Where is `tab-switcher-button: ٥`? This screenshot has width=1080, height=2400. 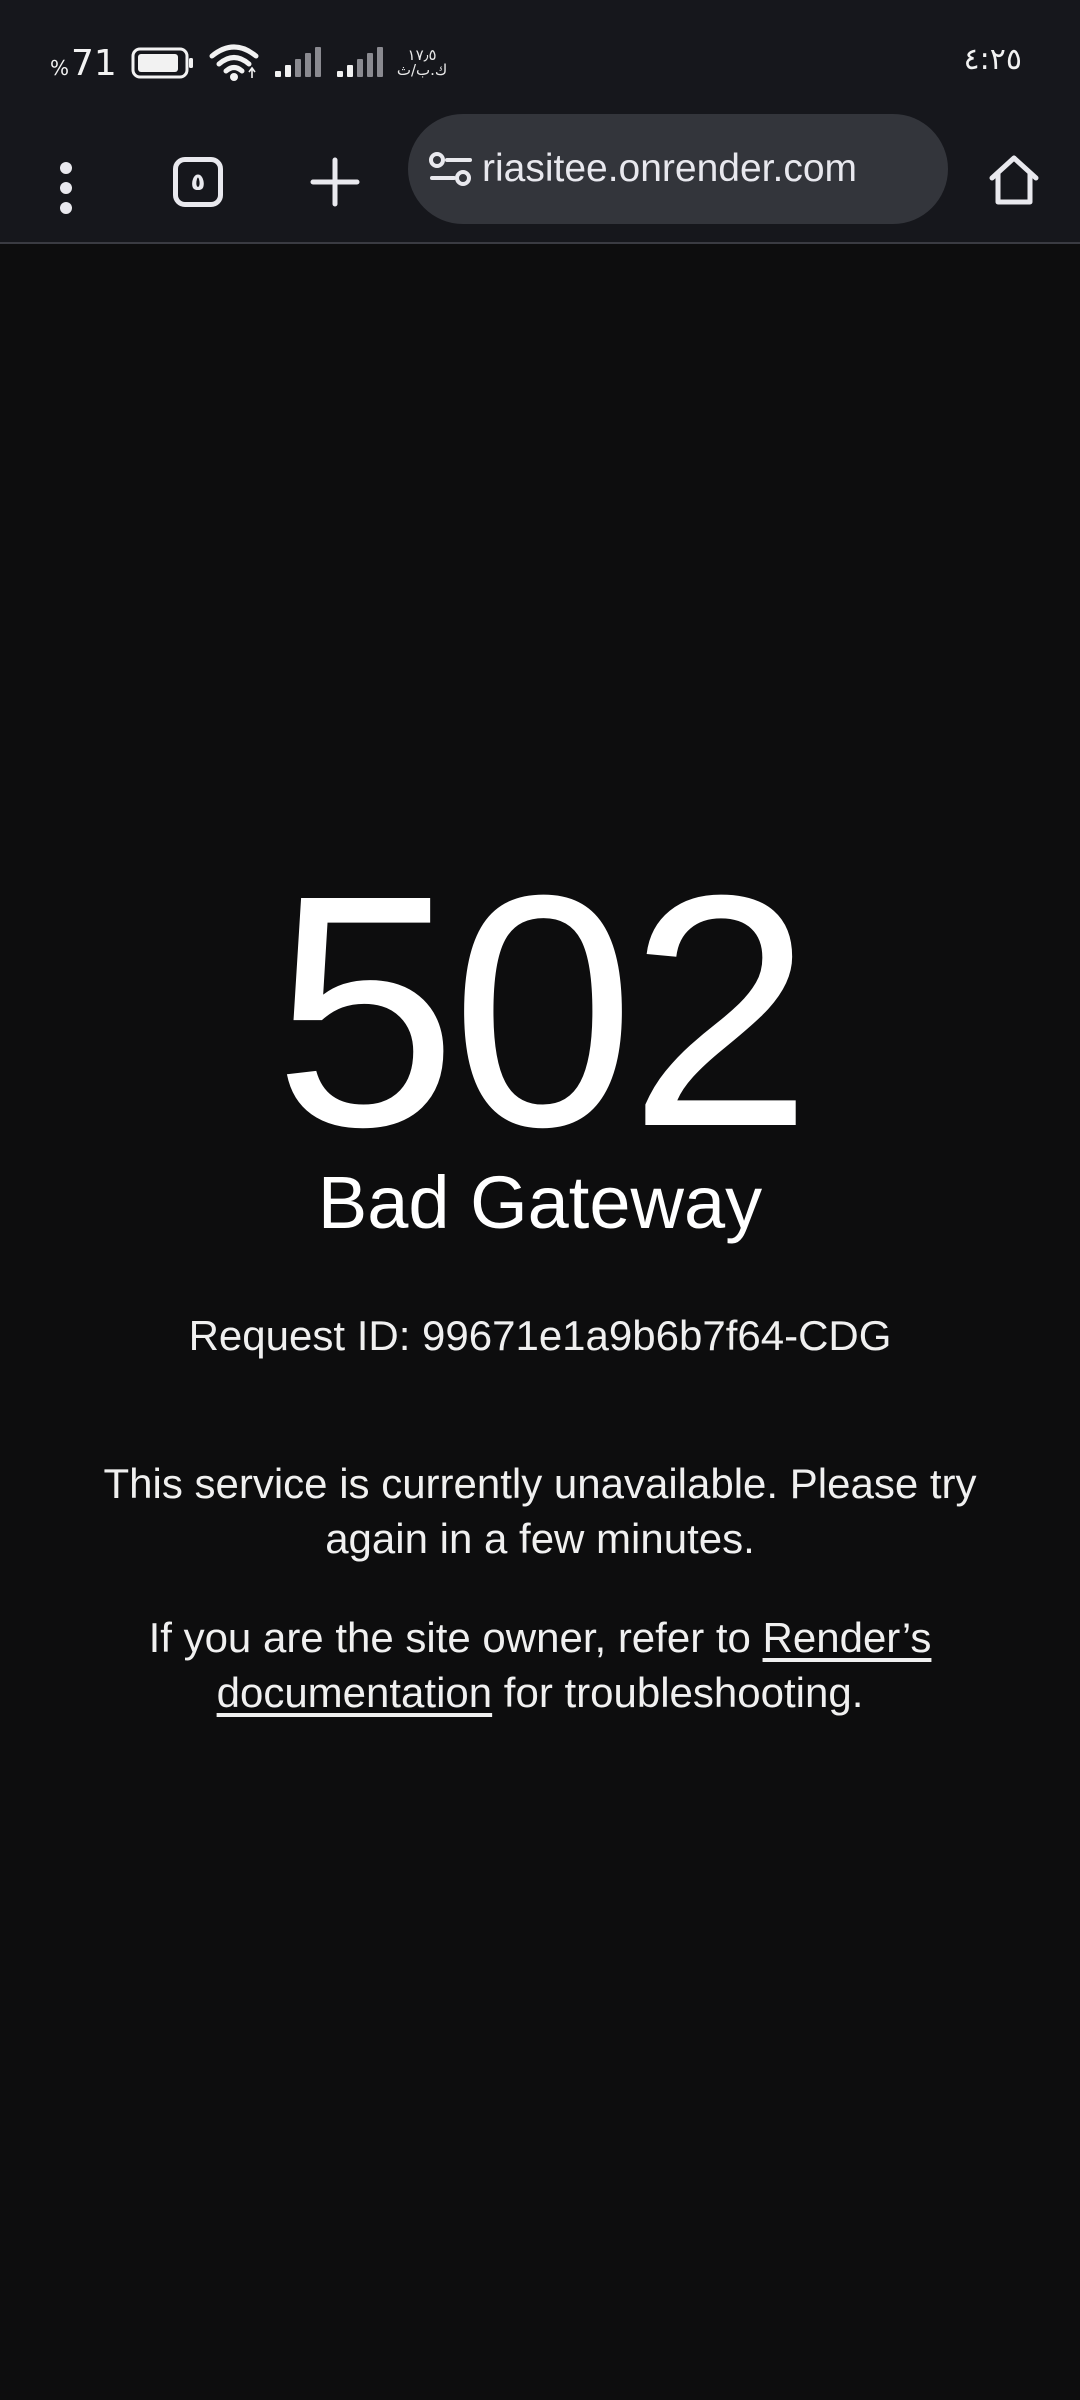
tab-switcher-button: ٥ is located at coordinates (198, 182).